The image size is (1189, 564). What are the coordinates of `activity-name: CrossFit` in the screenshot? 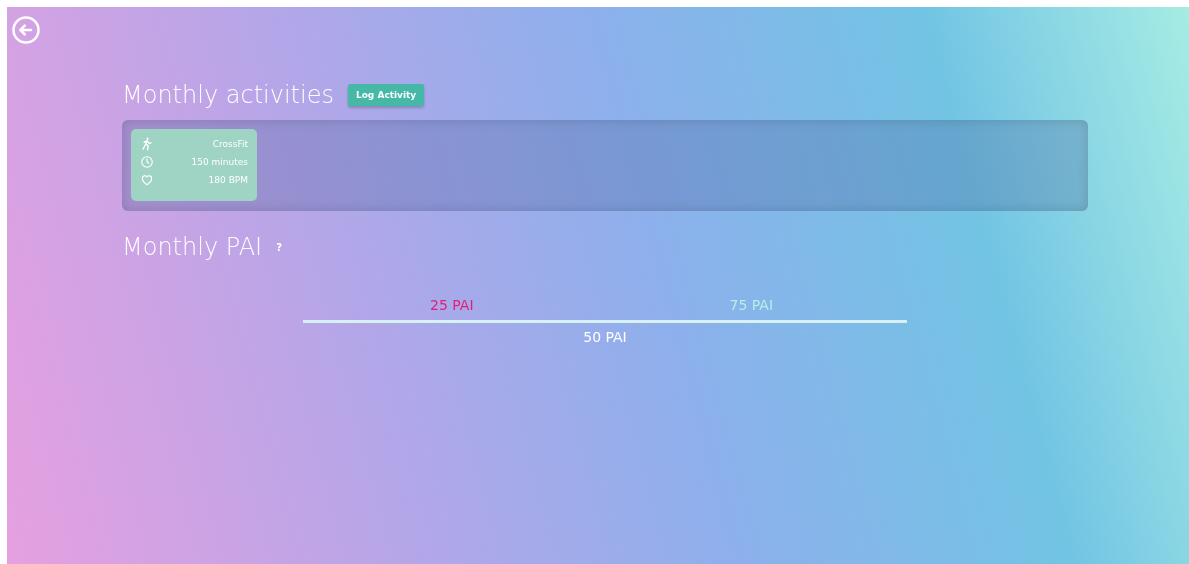 It's located at (230, 144).